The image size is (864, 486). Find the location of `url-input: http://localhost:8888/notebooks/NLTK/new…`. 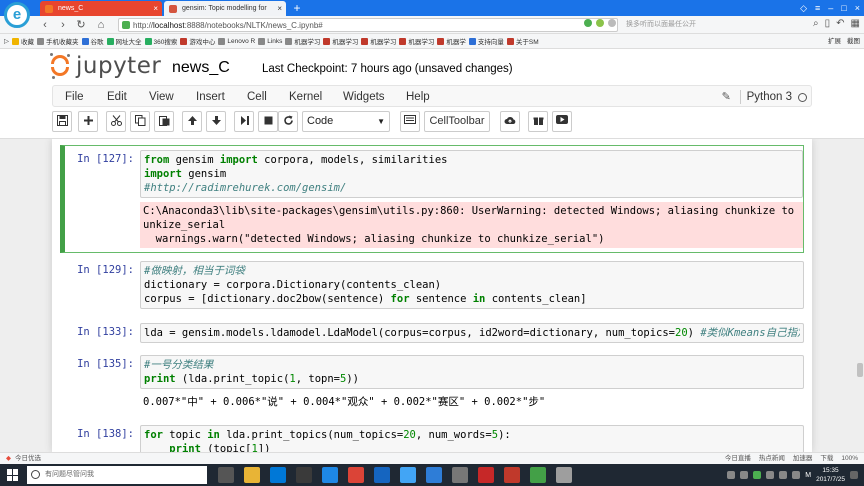

url-input: http://localhost:8888/notebooks/NLTK/new… is located at coordinates (368, 25).